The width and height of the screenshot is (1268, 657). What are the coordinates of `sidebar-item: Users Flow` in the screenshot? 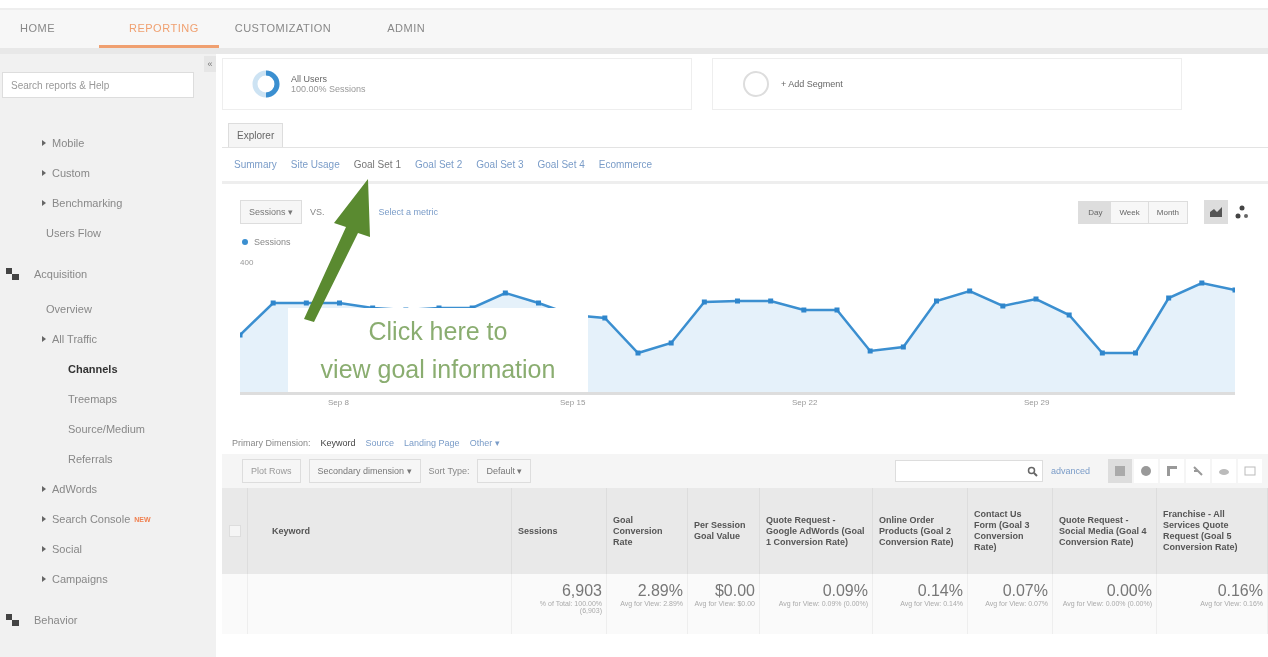 It's located at (108, 233).